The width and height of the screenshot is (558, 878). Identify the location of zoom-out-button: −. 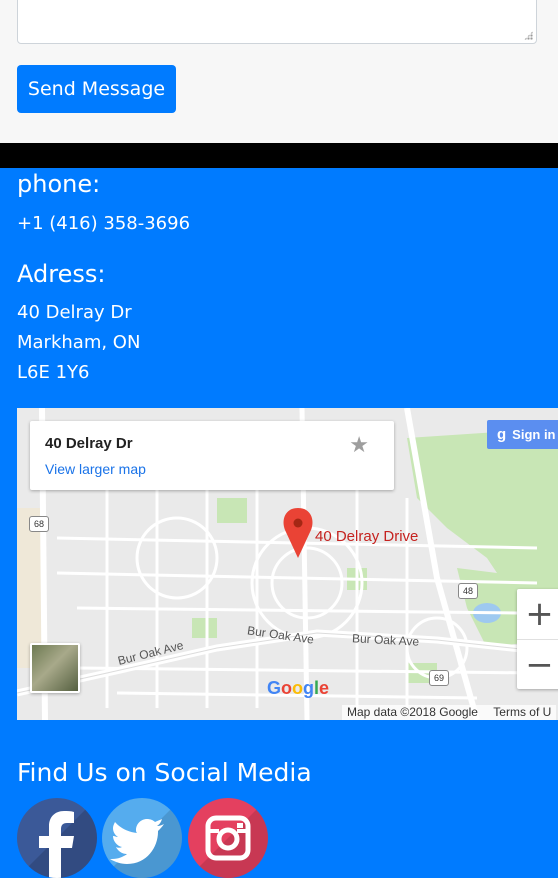
(537, 664).